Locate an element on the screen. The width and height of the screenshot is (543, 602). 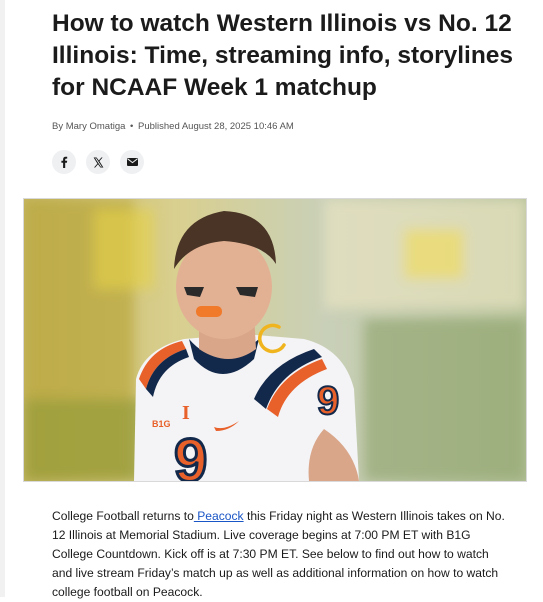
share-bar is located at coordinates (98, 162).